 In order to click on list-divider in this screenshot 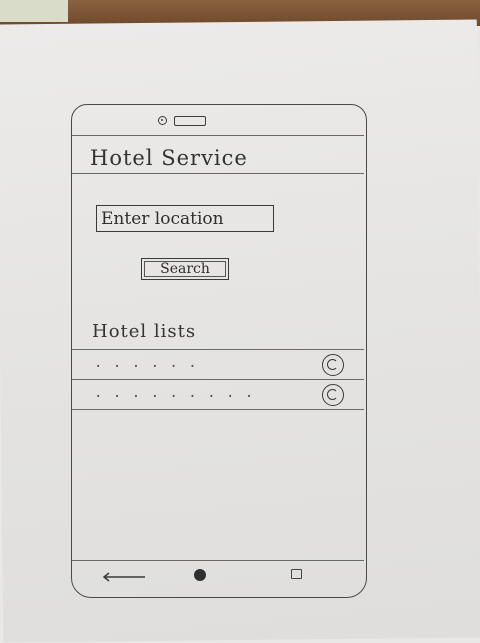, I will do `click(218, 380)`.